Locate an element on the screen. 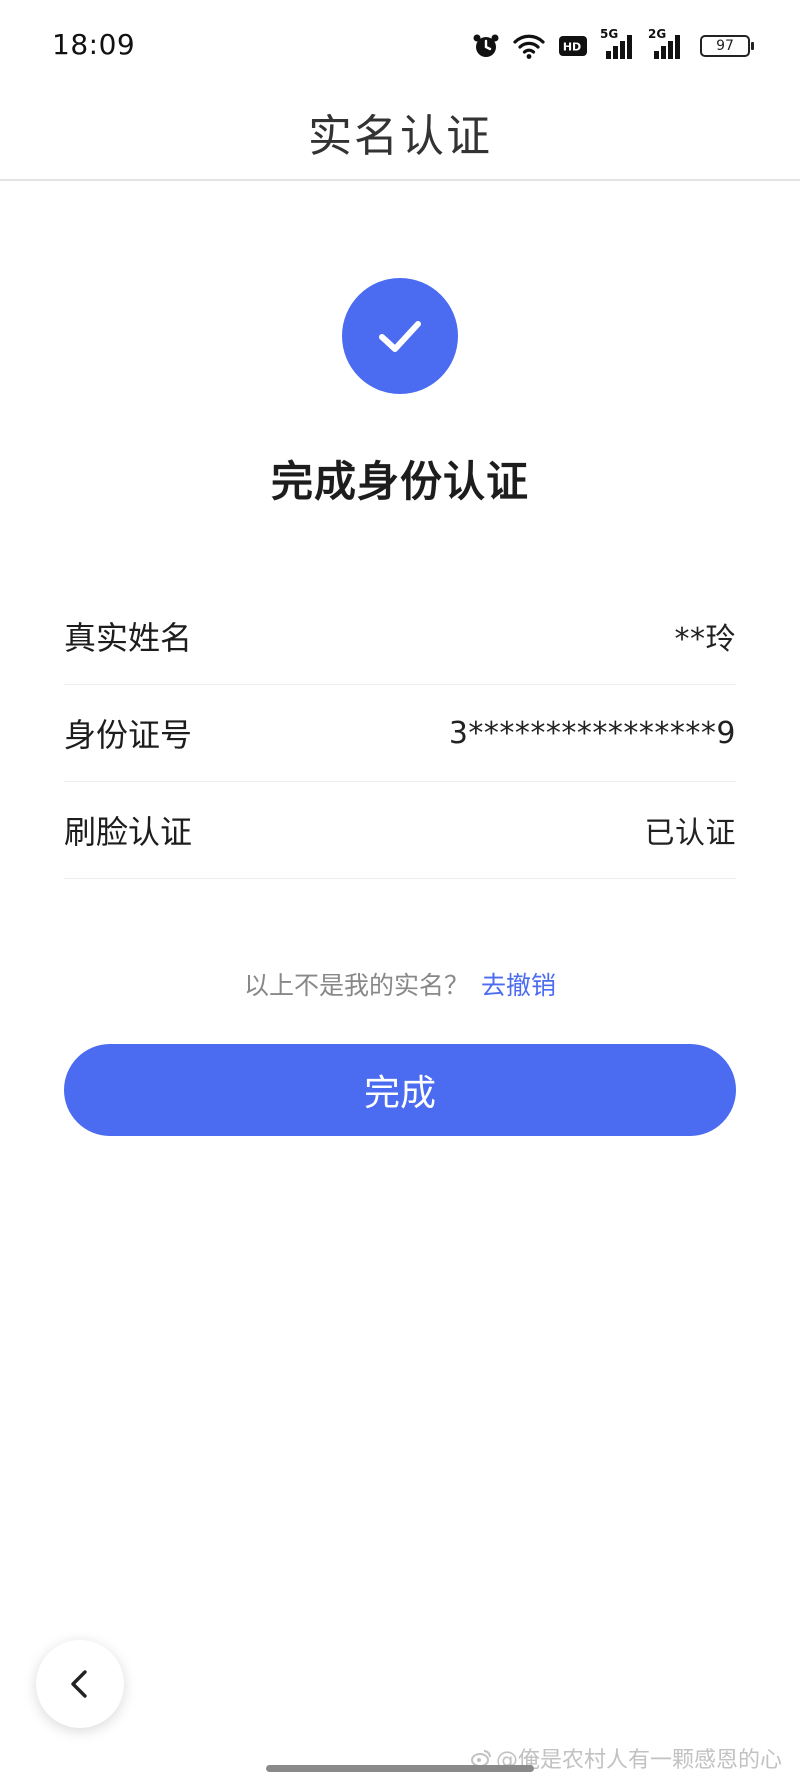 This screenshot has height=1787, width=800. info-label: 真实姓名 is located at coordinates (128, 638).